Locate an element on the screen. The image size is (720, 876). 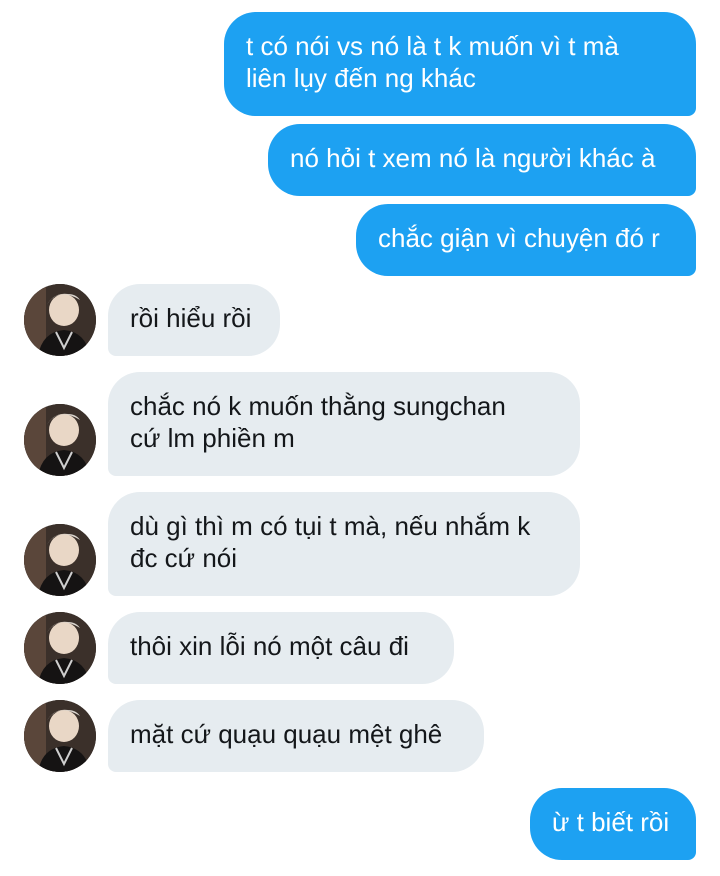
received-message-bubble: rồi hiểu rồi is located at coordinates (194, 320).